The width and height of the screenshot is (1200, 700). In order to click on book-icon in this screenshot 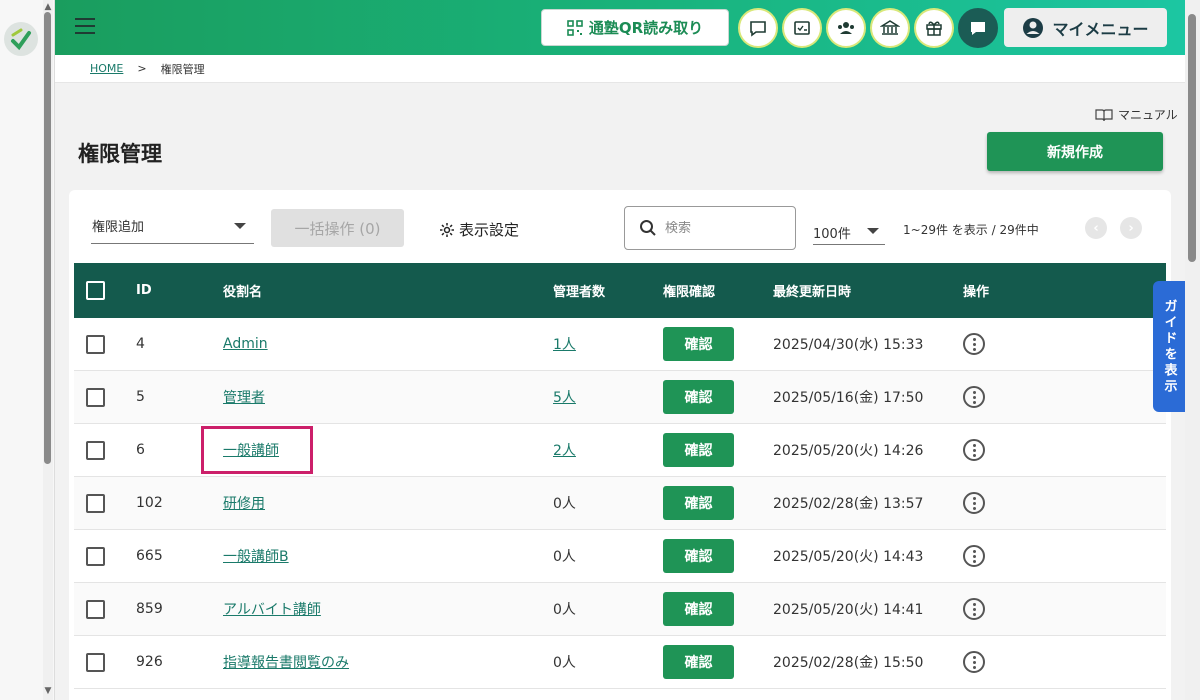, I will do `click(1104, 114)`.